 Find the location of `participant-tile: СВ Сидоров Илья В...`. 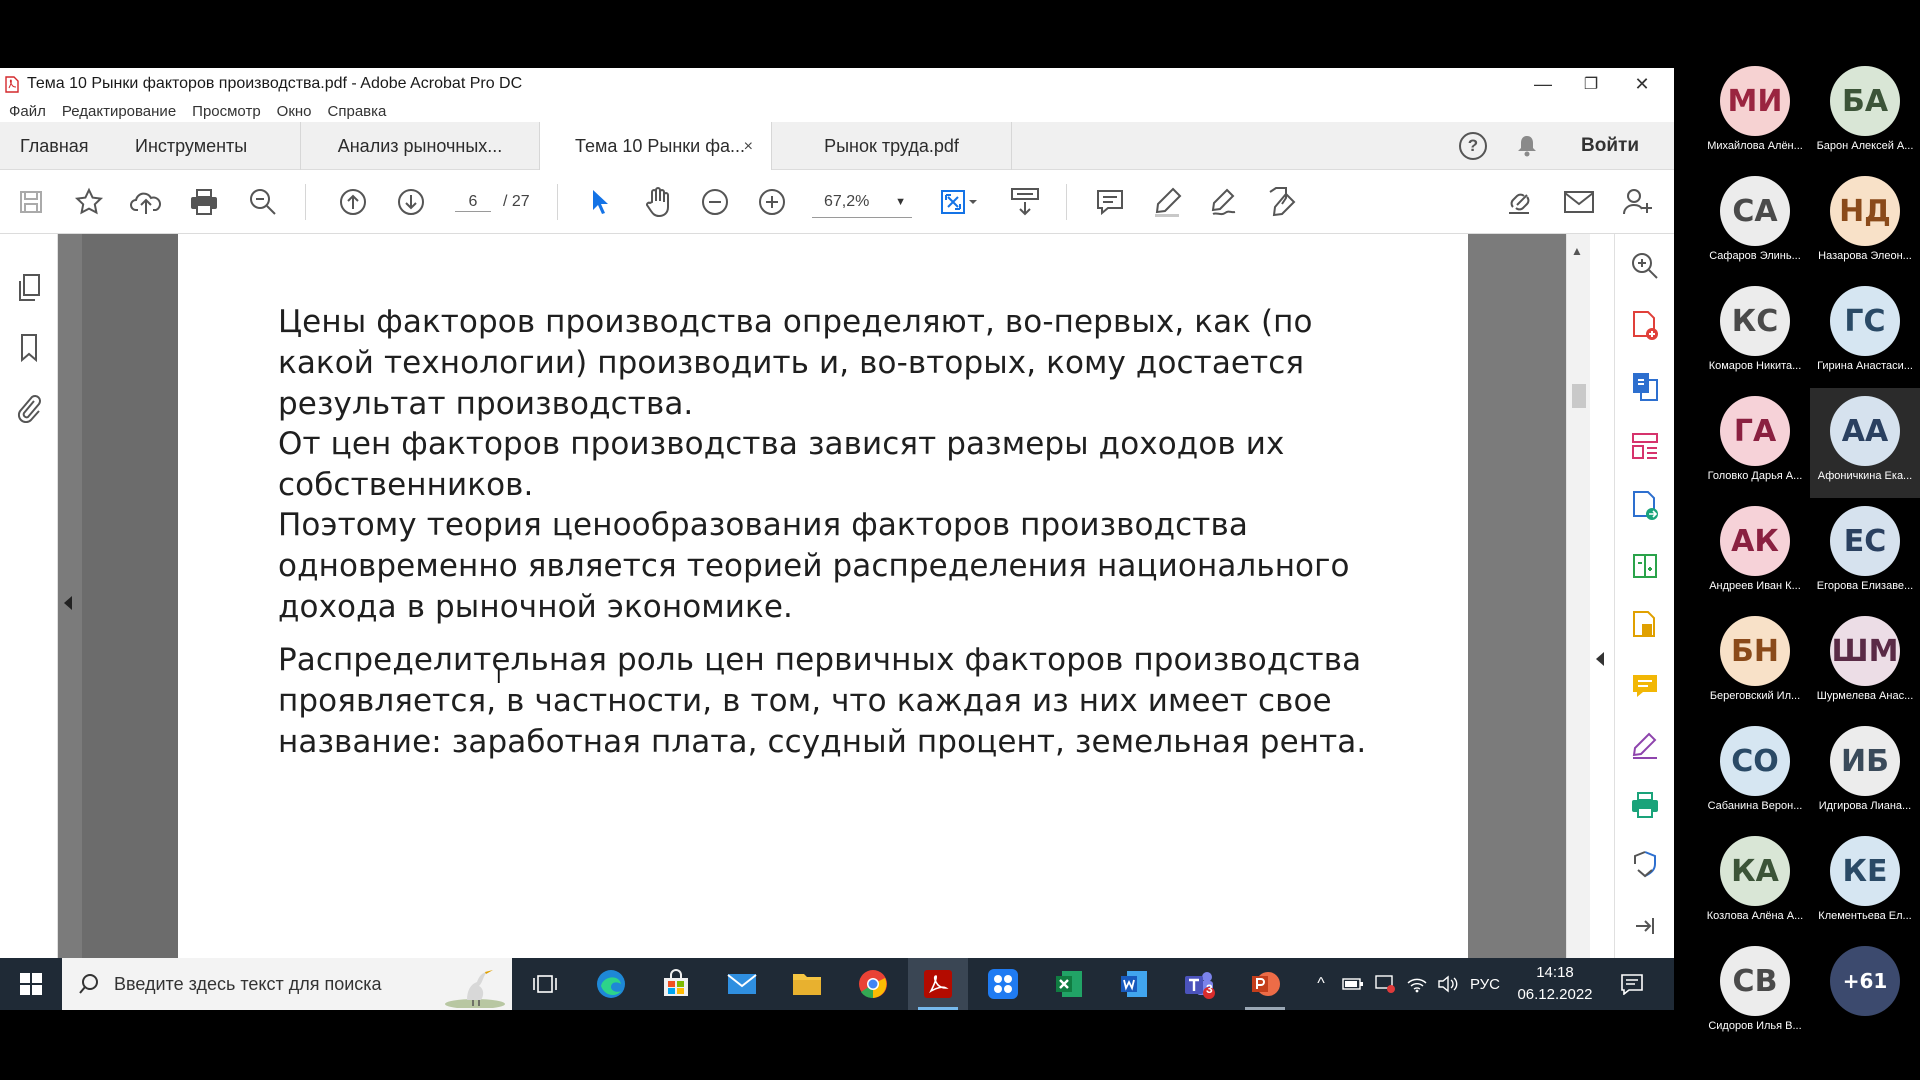

participant-tile: СВ Сидоров Илья В... is located at coordinates (1755, 993).